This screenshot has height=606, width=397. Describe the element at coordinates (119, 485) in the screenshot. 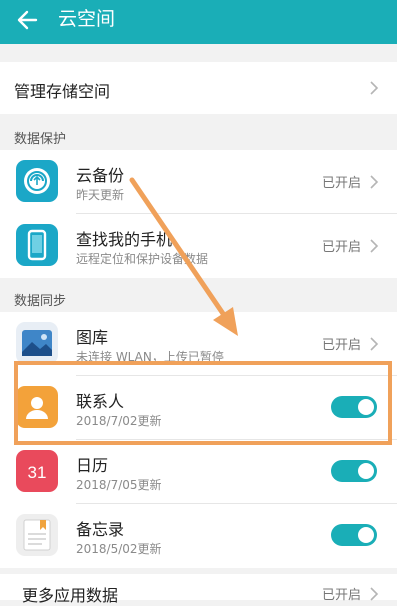

I see `item-subtitle: 2018/7/05更新` at that location.